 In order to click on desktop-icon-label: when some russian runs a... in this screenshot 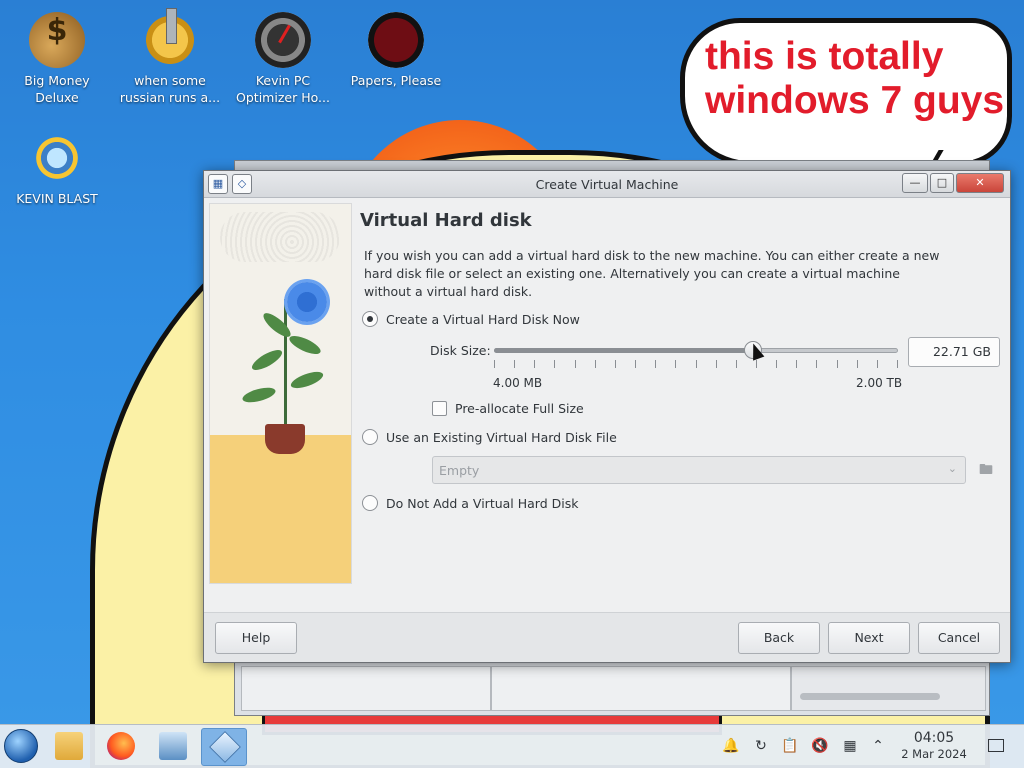, I will do `click(170, 89)`.